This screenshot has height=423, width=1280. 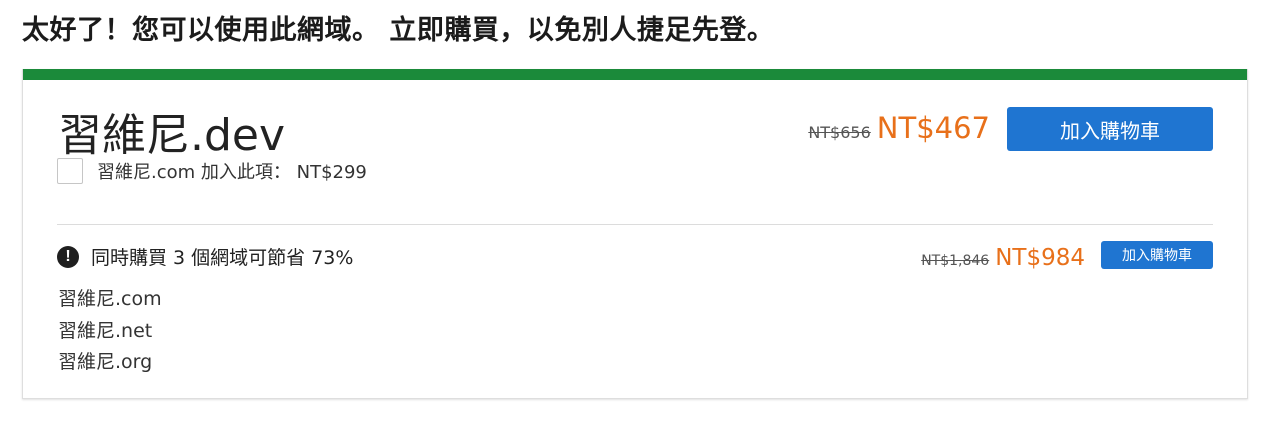 What do you see at coordinates (1040, 258) in the screenshot?
I see `bundle-new-price: NT$984` at bounding box center [1040, 258].